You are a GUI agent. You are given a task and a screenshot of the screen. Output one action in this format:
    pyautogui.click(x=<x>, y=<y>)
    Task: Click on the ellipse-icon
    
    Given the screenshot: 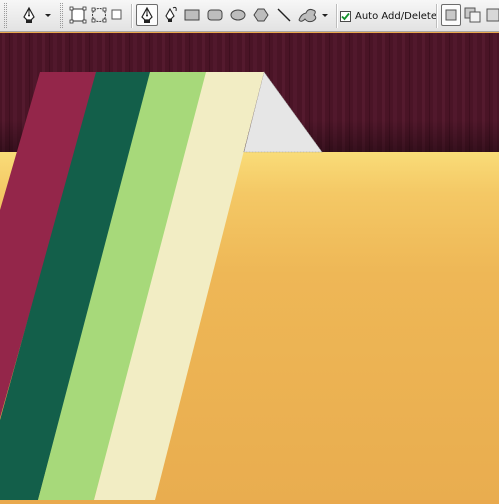 What is the action you would take?
    pyautogui.click(x=238, y=15)
    